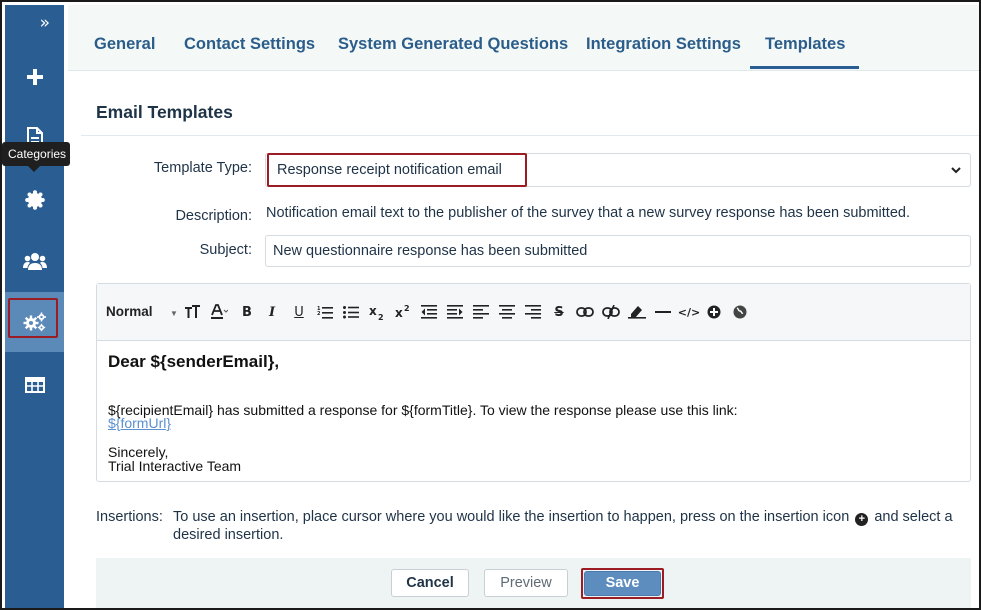 The height and width of the screenshot is (610, 981). What do you see at coordinates (351, 312) in the screenshot?
I see `bullet-list-icon` at bounding box center [351, 312].